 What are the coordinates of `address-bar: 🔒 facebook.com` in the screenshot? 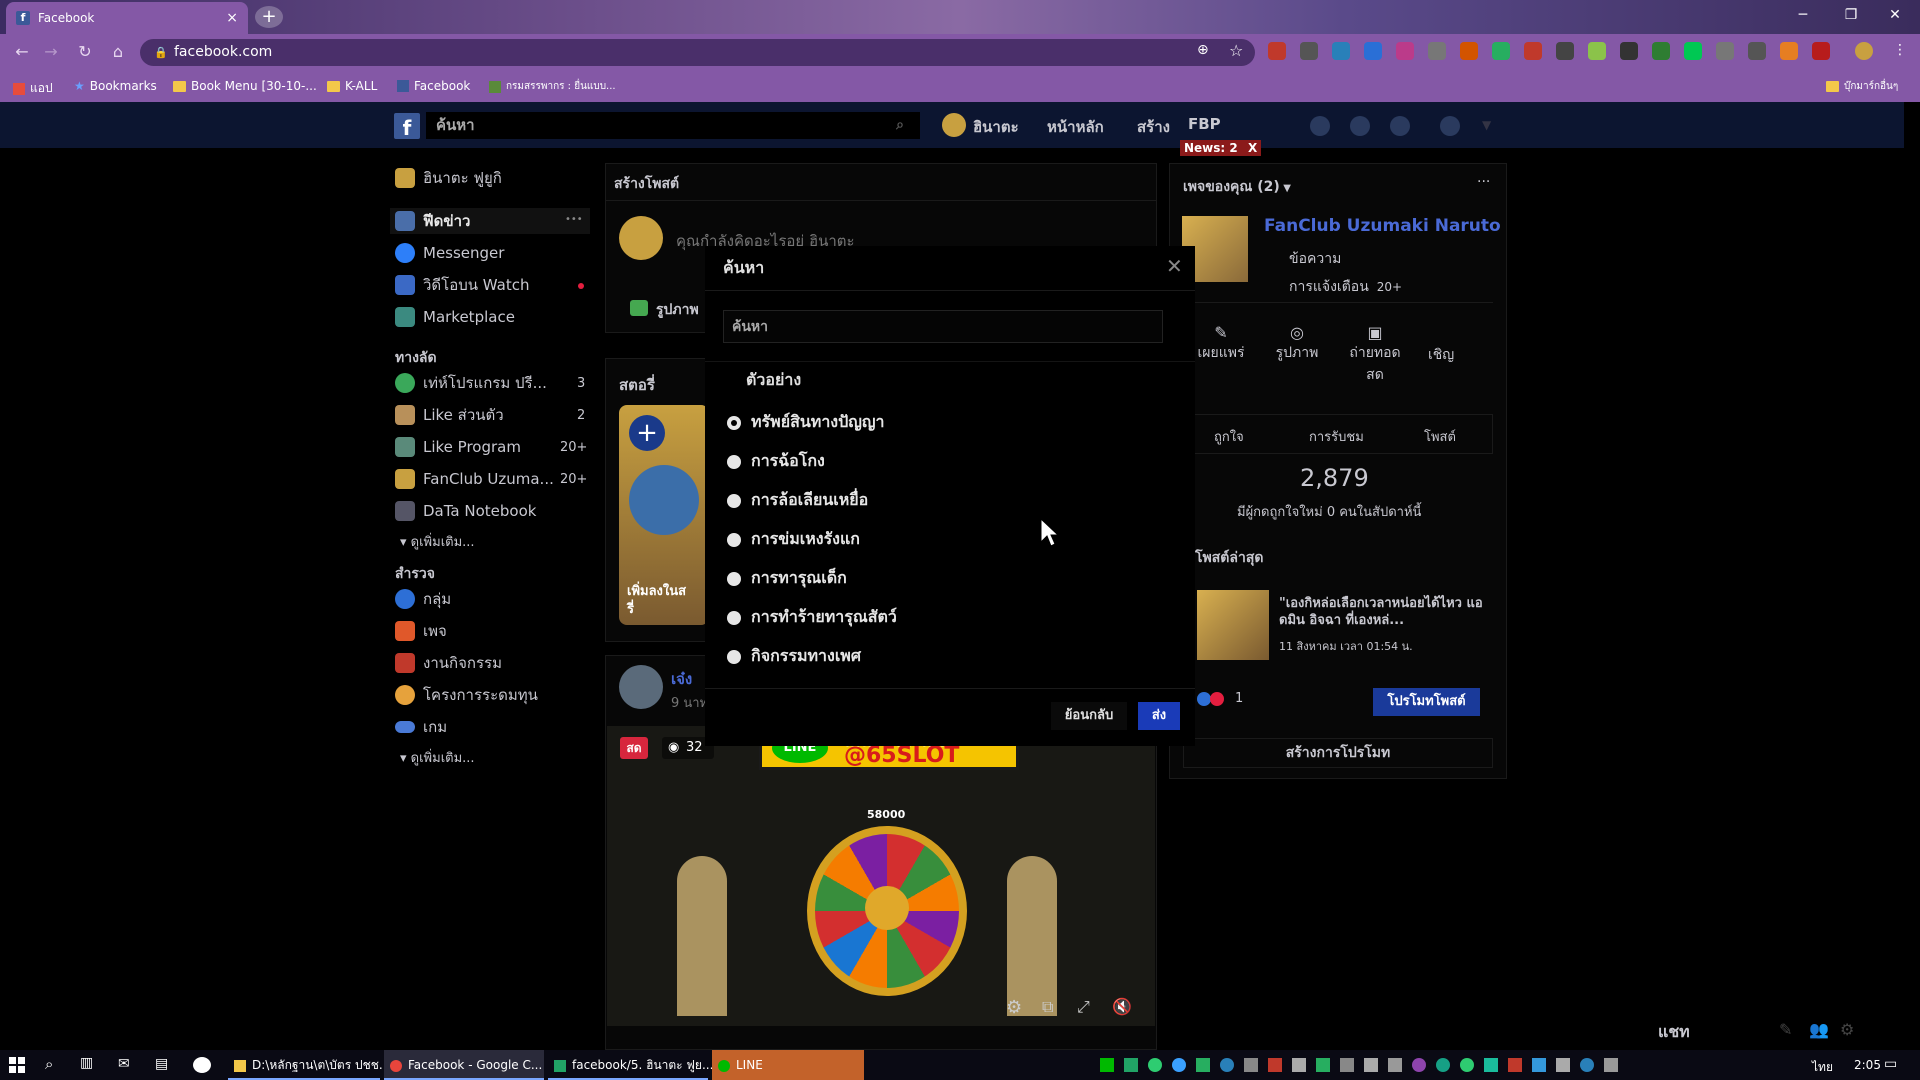 It's located at (697, 52).